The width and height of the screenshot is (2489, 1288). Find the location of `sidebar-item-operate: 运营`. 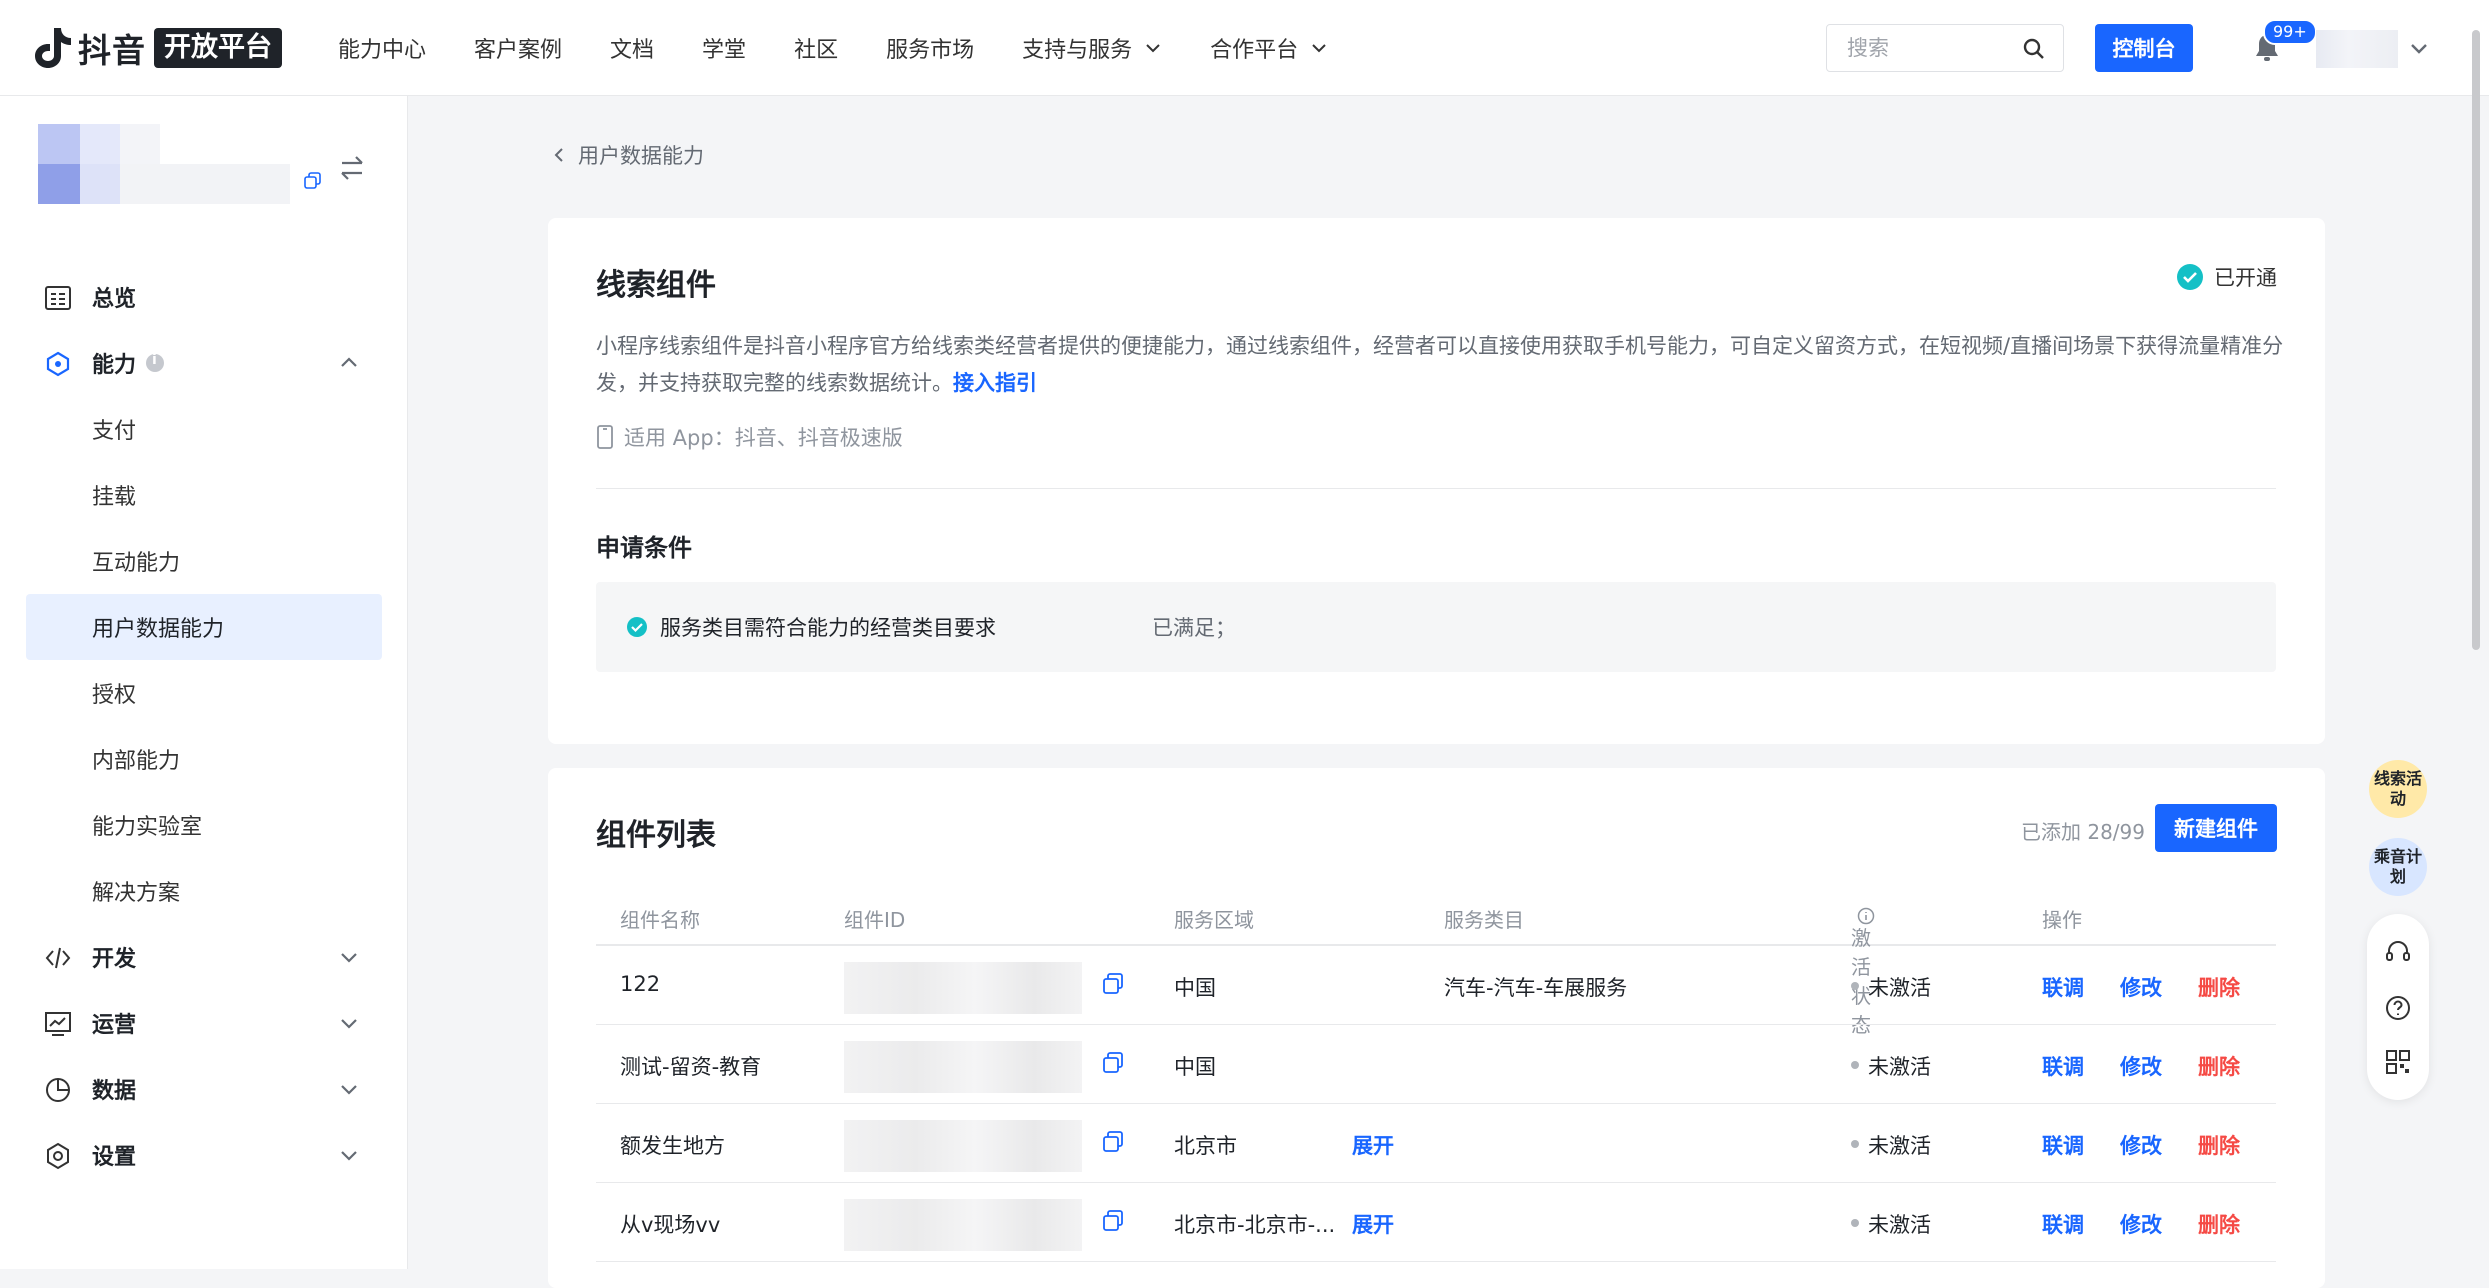

sidebar-item-operate: 运营 is located at coordinates (204, 1023).